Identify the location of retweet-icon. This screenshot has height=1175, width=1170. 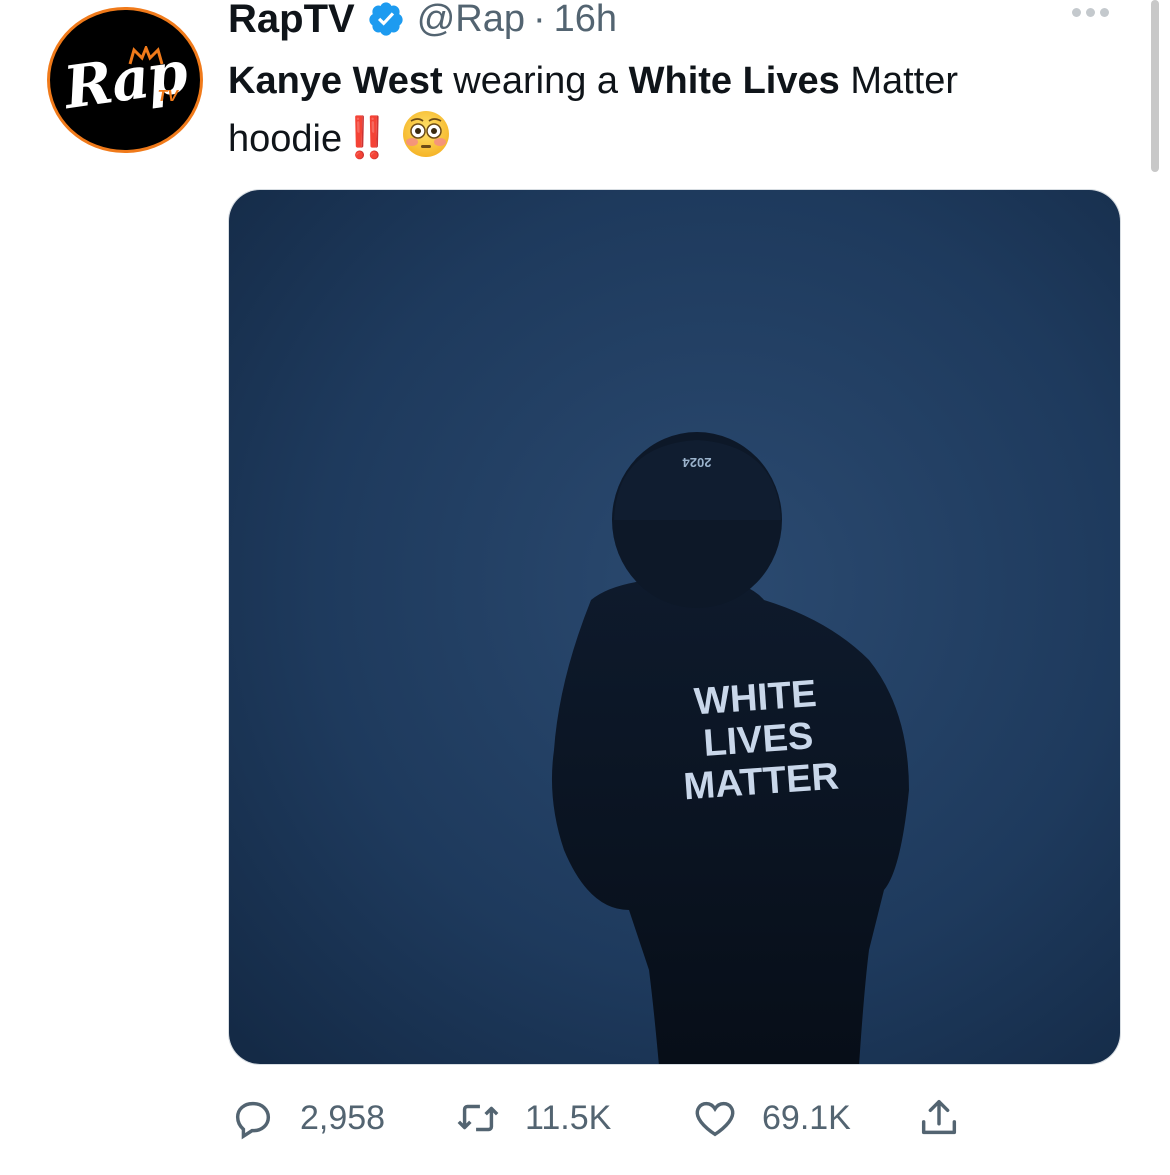
(478, 1118).